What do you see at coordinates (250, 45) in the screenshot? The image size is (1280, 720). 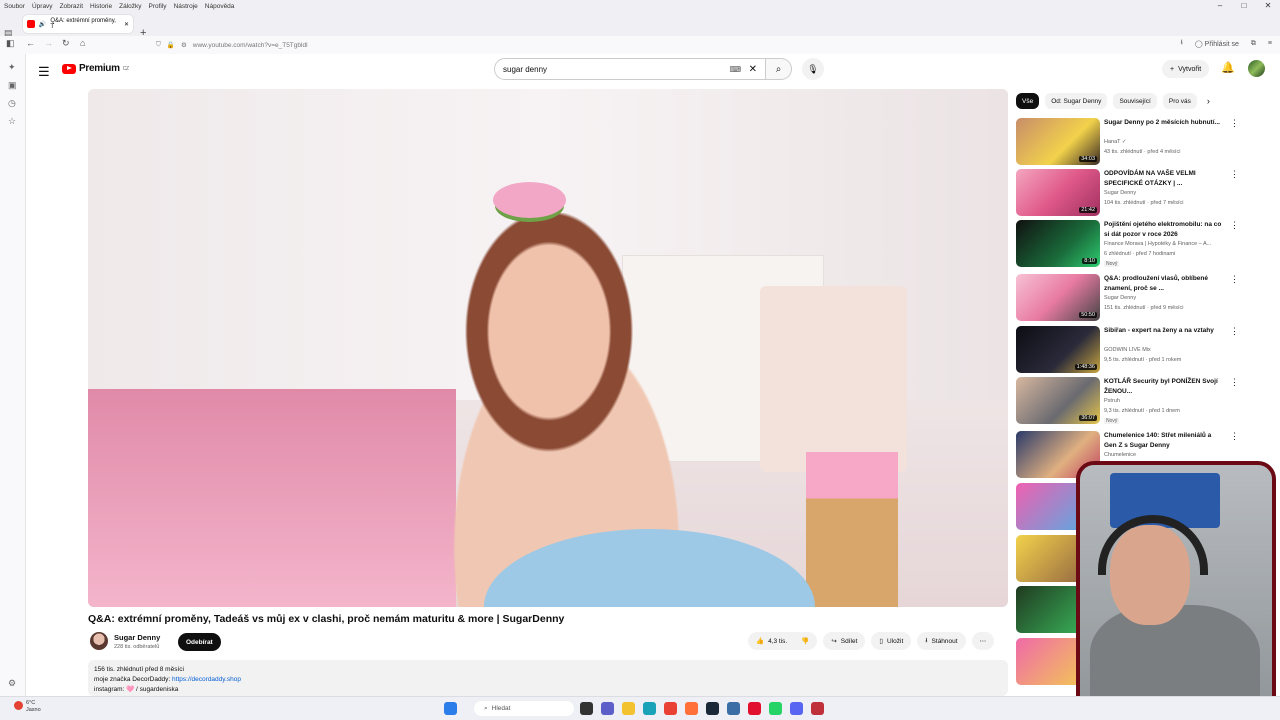 I see `url-text: www.youtube.com/watch?v=e_T5Tgbldl` at bounding box center [250, 45].